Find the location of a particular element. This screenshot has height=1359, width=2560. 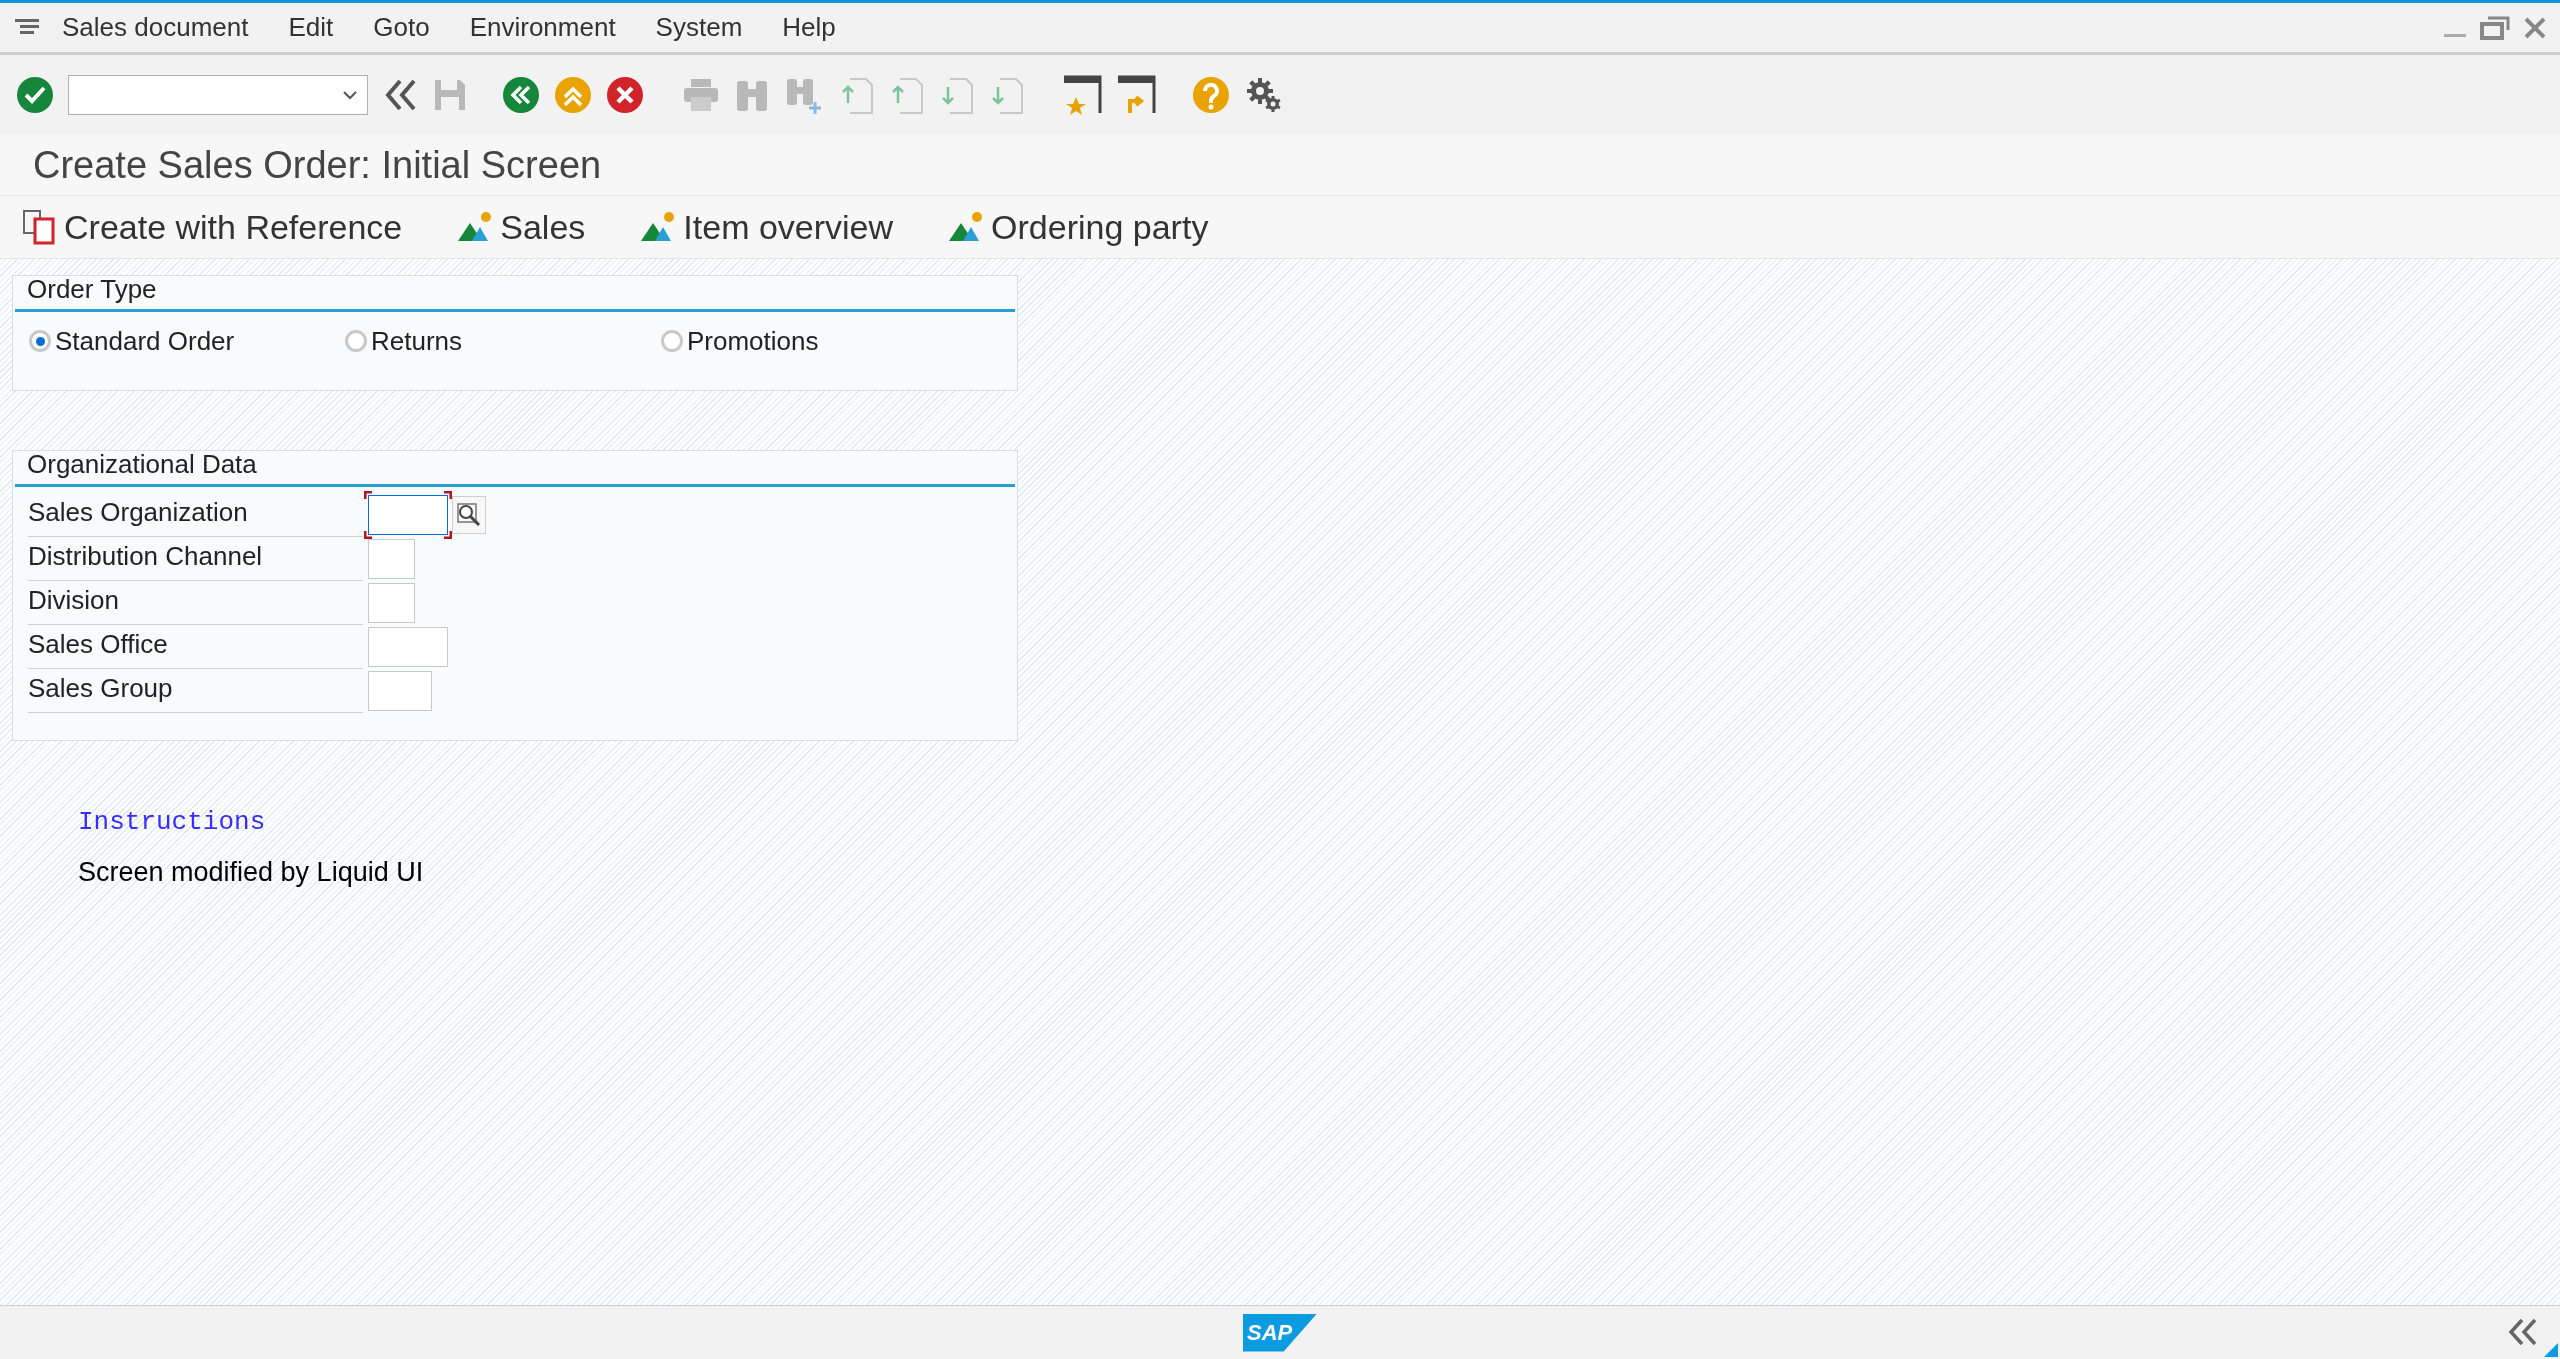

double-chevron-left-icon is located at coordinates (2523, 1332).